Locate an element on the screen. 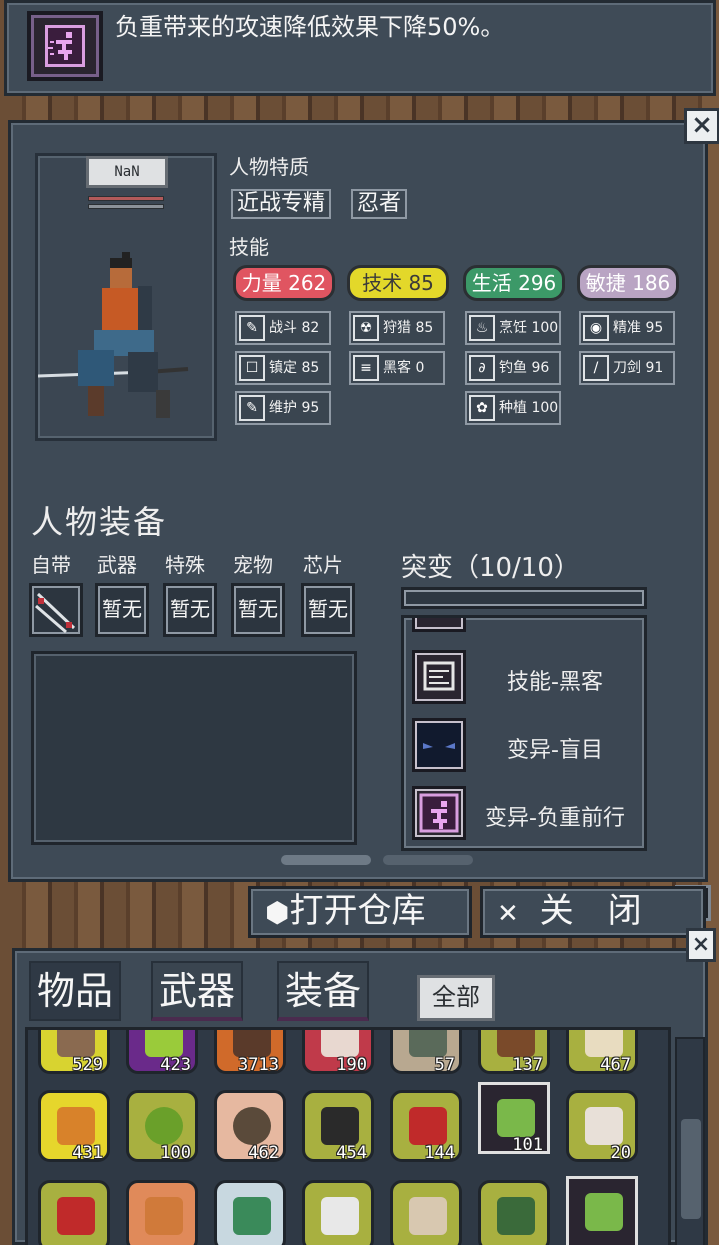 The image size is (719, 1245). stat-strength: 力量 262 is located at coordinates (284, 283).